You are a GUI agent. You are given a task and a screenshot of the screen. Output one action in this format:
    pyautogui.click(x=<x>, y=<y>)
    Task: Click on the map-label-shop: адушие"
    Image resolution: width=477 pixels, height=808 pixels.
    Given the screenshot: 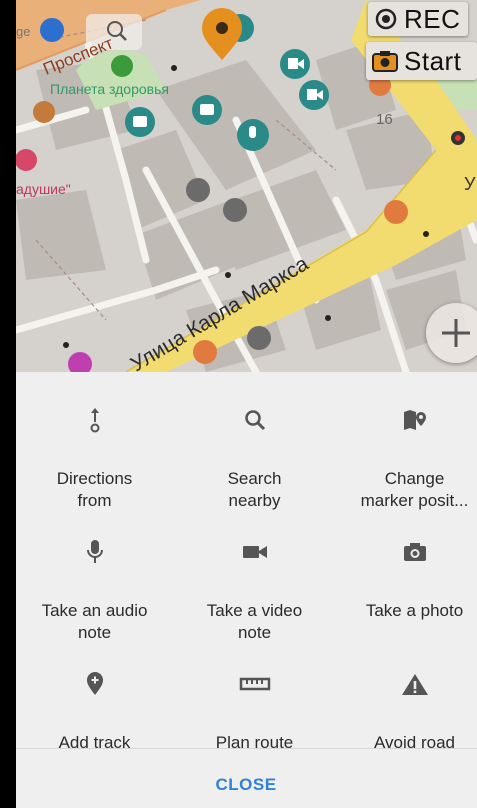 What is the action you would take?
    pyautogui.click(x=43, y=189)
    